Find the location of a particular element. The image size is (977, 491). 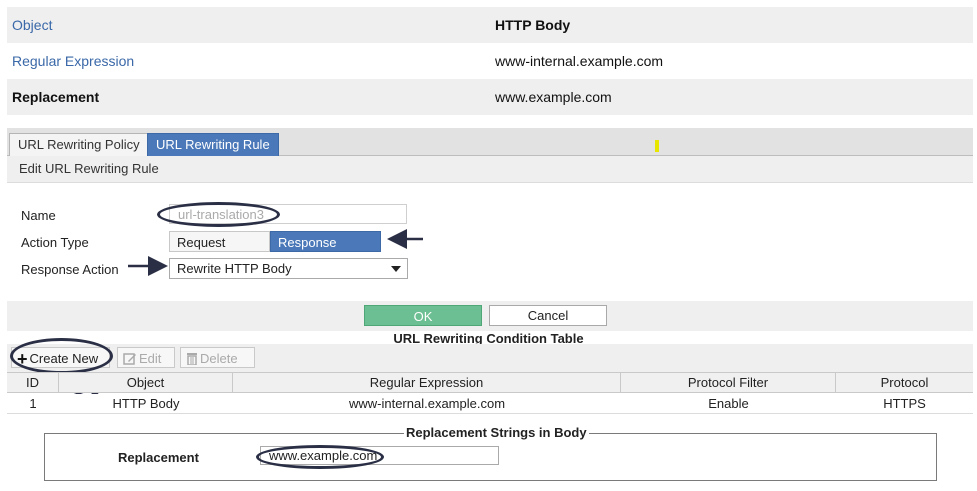

create-new-button: + Create New is located at coordinates (60, 358).